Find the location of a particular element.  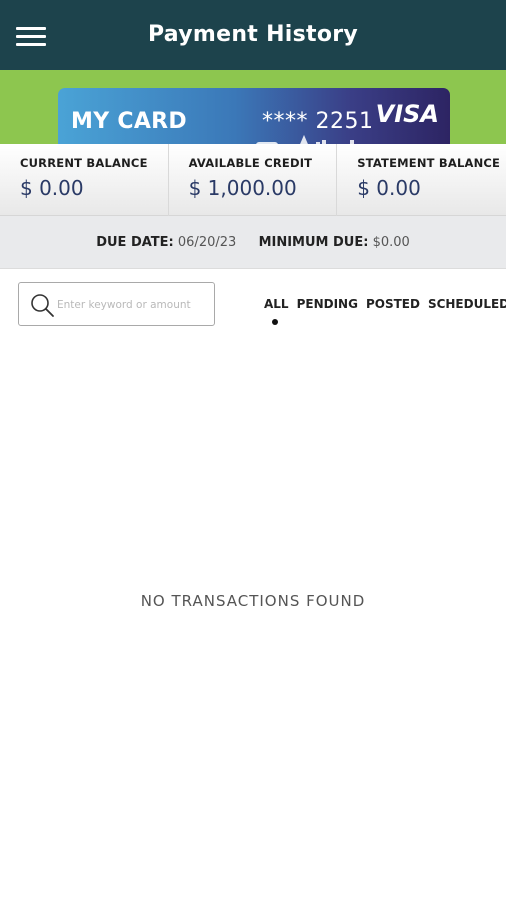

selected-indicator-dot is located at coordinates (275, 322).